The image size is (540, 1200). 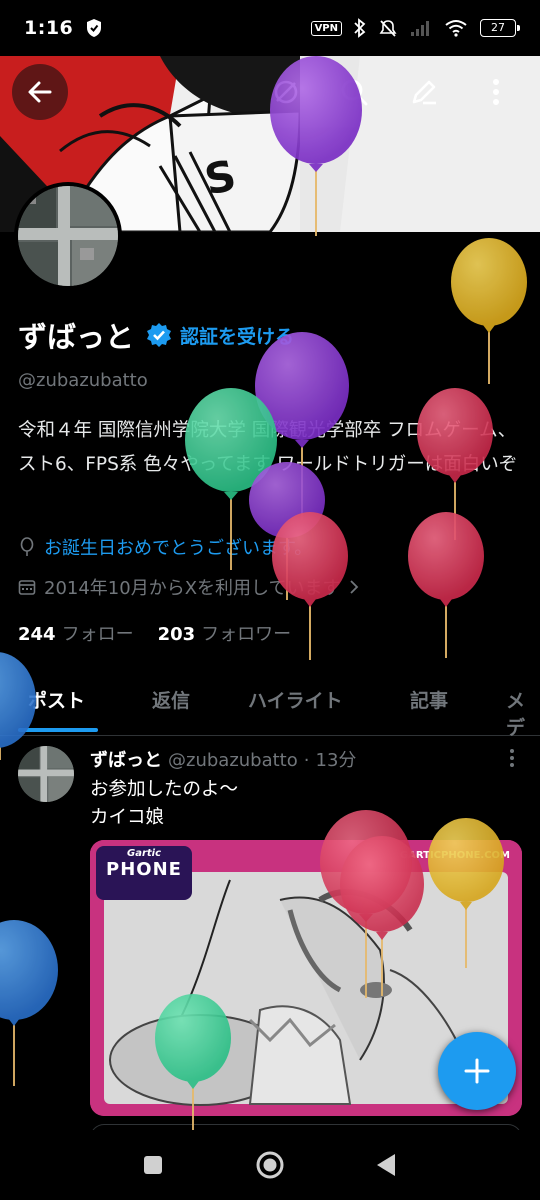 I want to click on gartic-logo: Gartic PHONE, so click(x=144, y=873).